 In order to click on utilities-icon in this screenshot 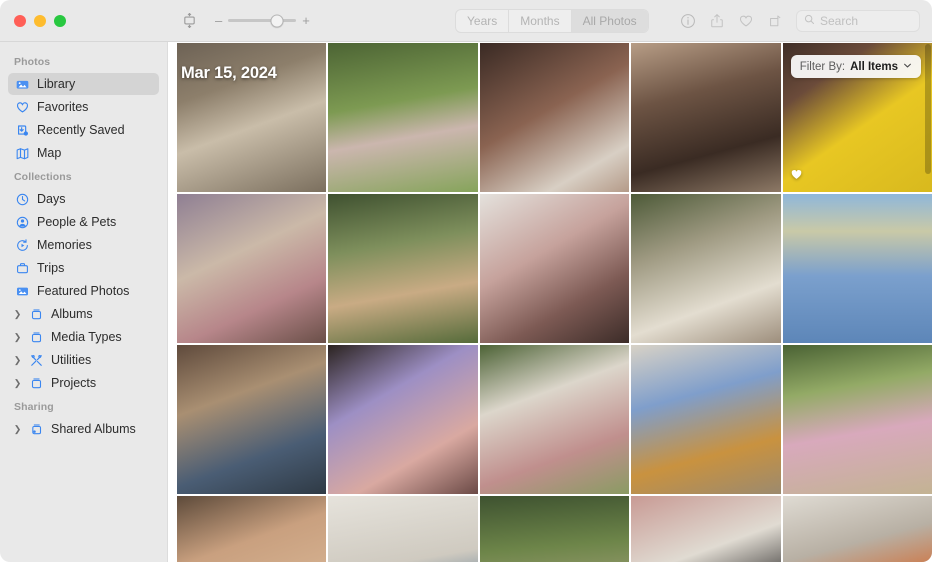, I will do `click(36, 360)`.